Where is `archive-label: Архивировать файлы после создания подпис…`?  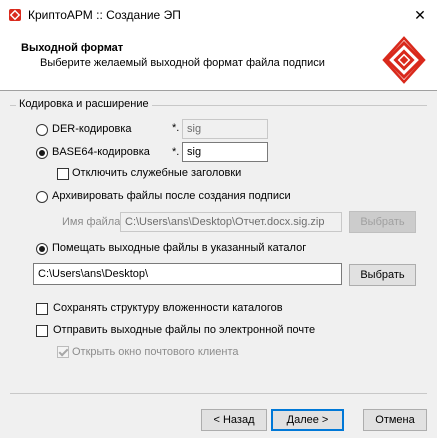
archive-label: Архивировать файлы после создания подпис… is located at coordinates (171, 196).